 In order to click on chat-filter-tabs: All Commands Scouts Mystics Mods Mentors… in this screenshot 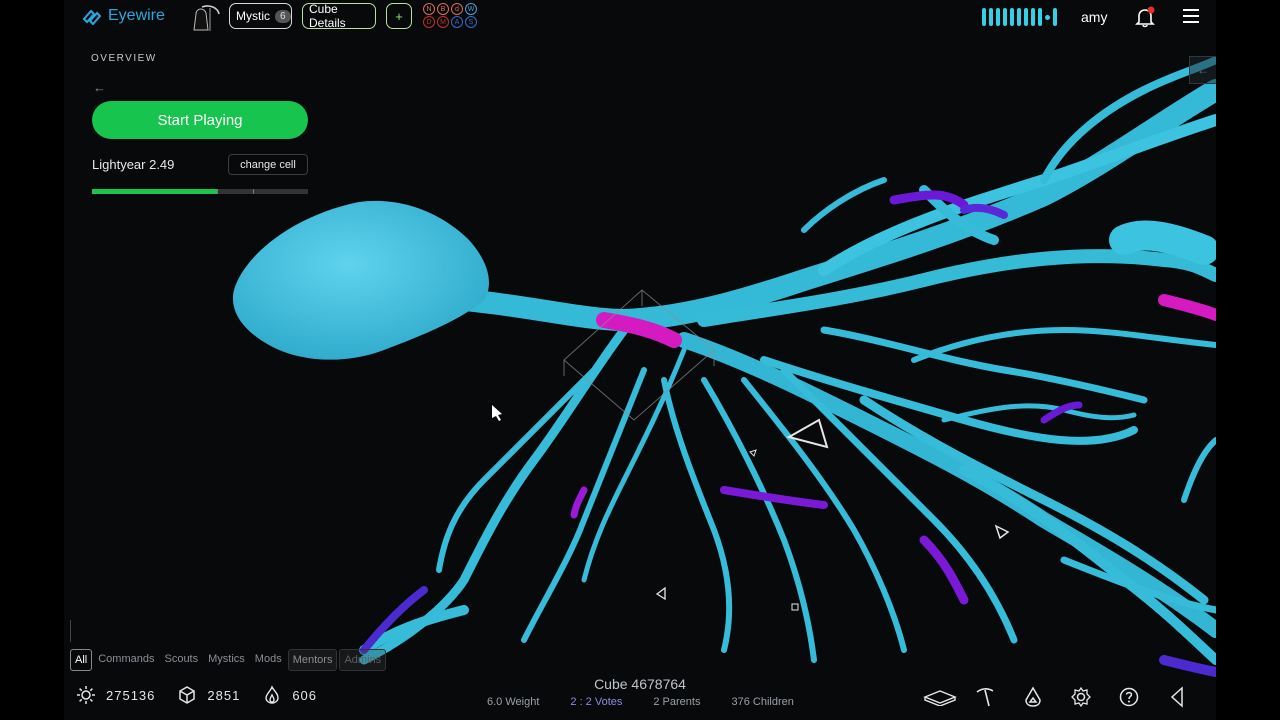, I will do `click(228, 660)`.